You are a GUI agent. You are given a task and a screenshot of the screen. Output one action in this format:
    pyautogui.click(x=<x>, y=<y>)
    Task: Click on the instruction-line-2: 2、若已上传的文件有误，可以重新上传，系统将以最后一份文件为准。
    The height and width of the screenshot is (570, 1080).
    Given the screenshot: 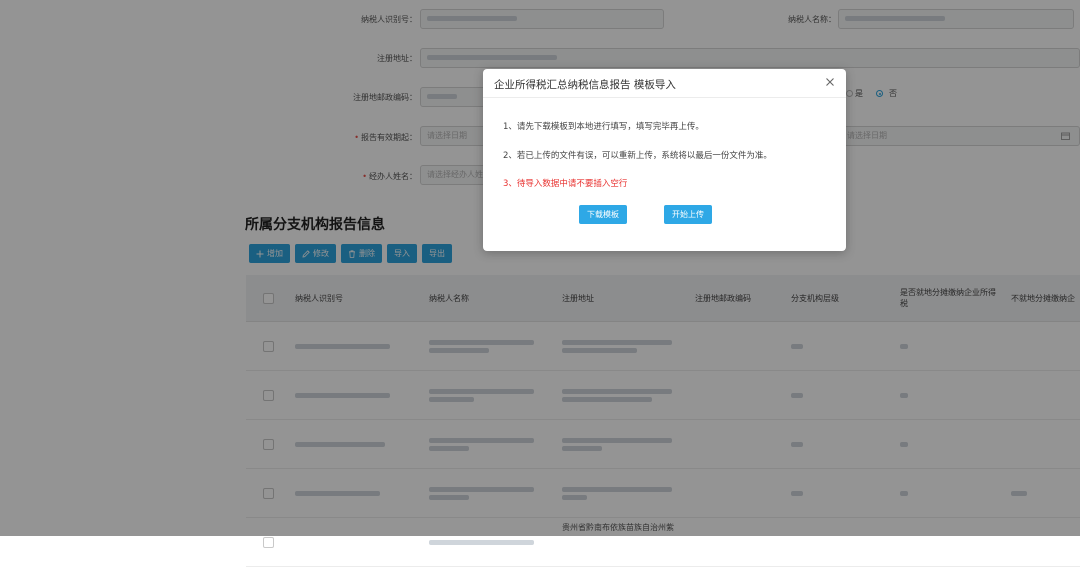 What is the action you would take?
    pyautogui.click(x=637, y=156)
    